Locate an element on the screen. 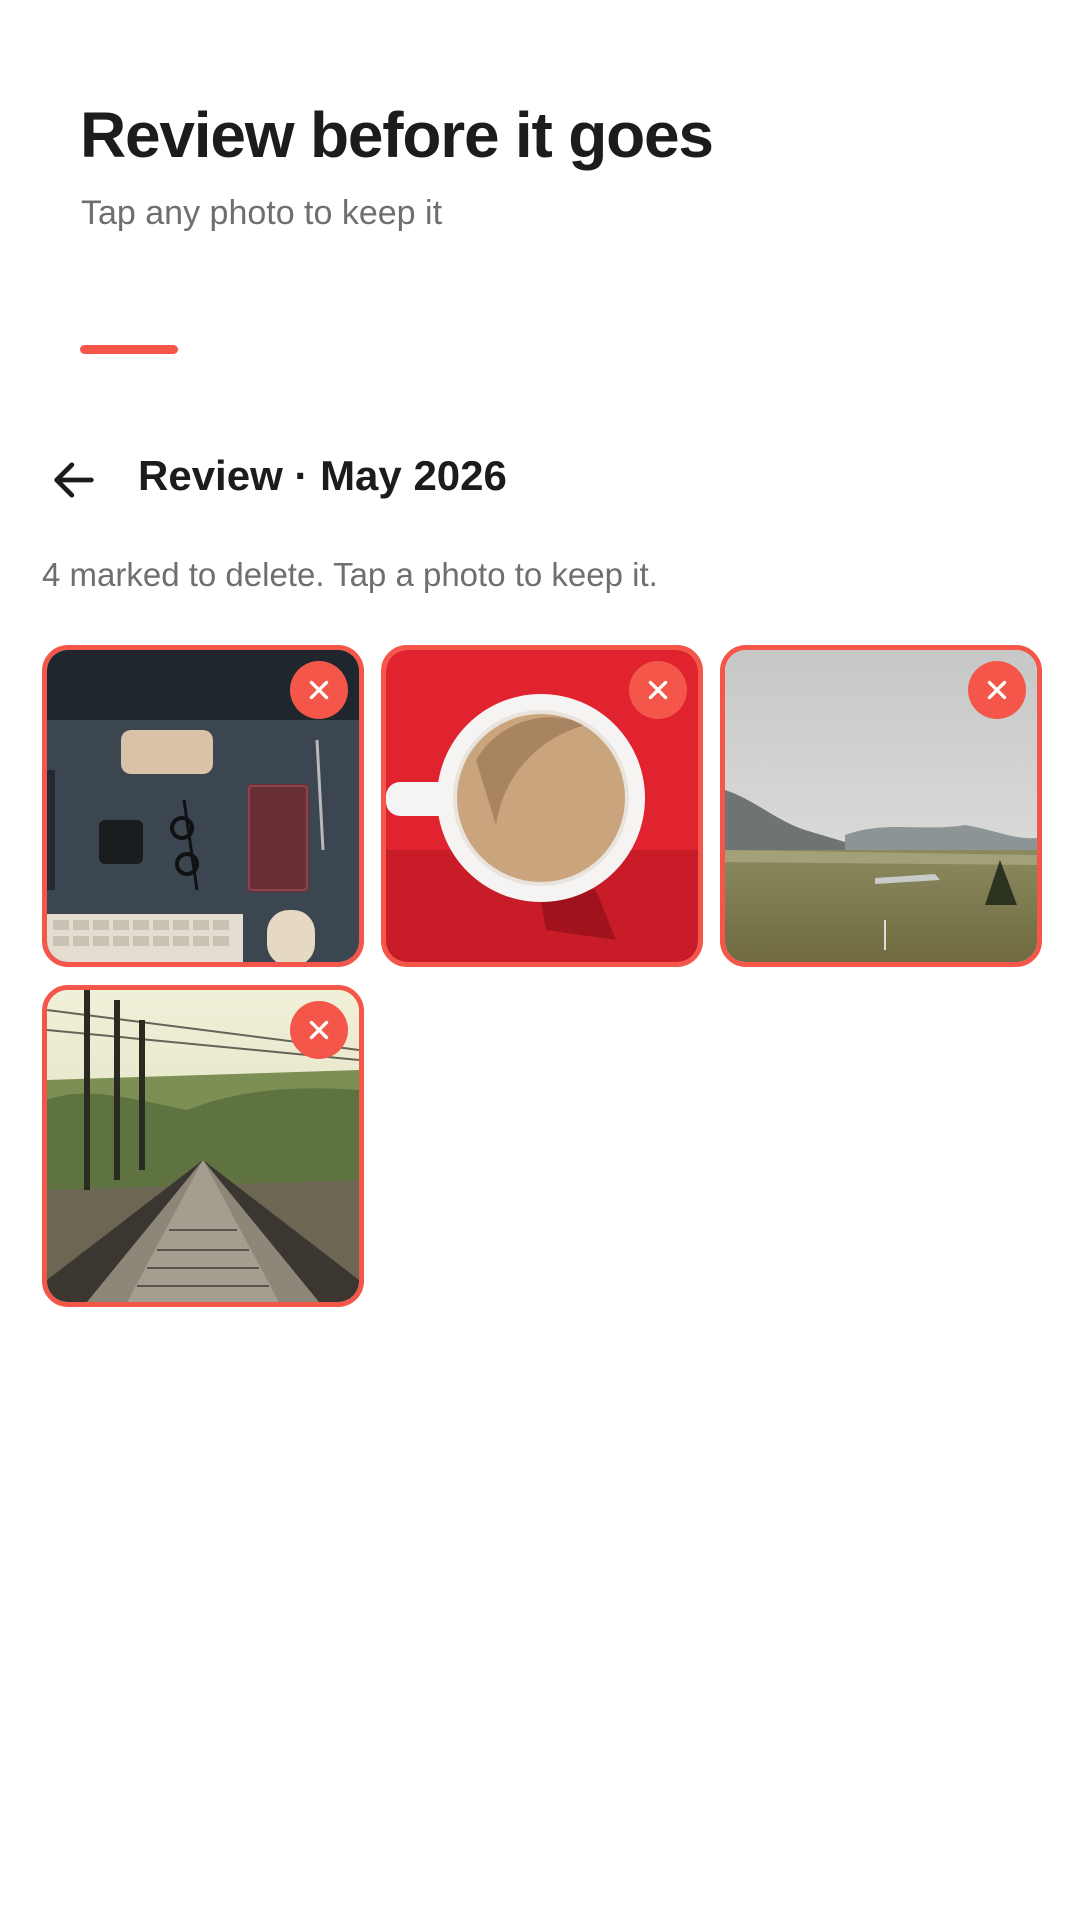  page-title: Review before it goes is located at coordinates (397, 135).